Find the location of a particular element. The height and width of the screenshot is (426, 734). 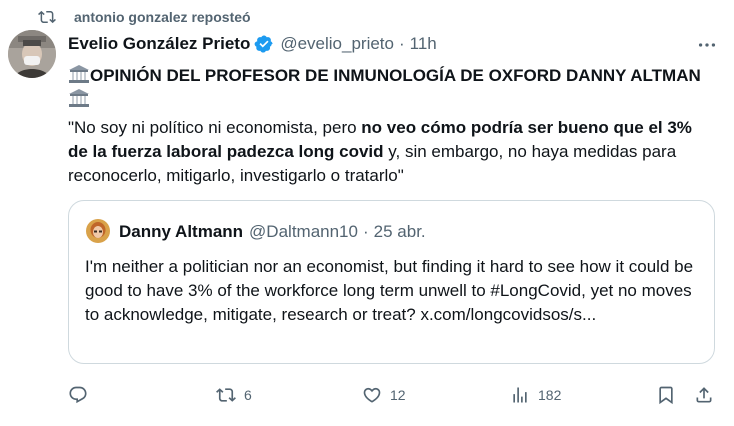

quoted-tweet-header: Danny Altmann @Daltmann10 · 25 abr. is located at coordinates (272, 232).